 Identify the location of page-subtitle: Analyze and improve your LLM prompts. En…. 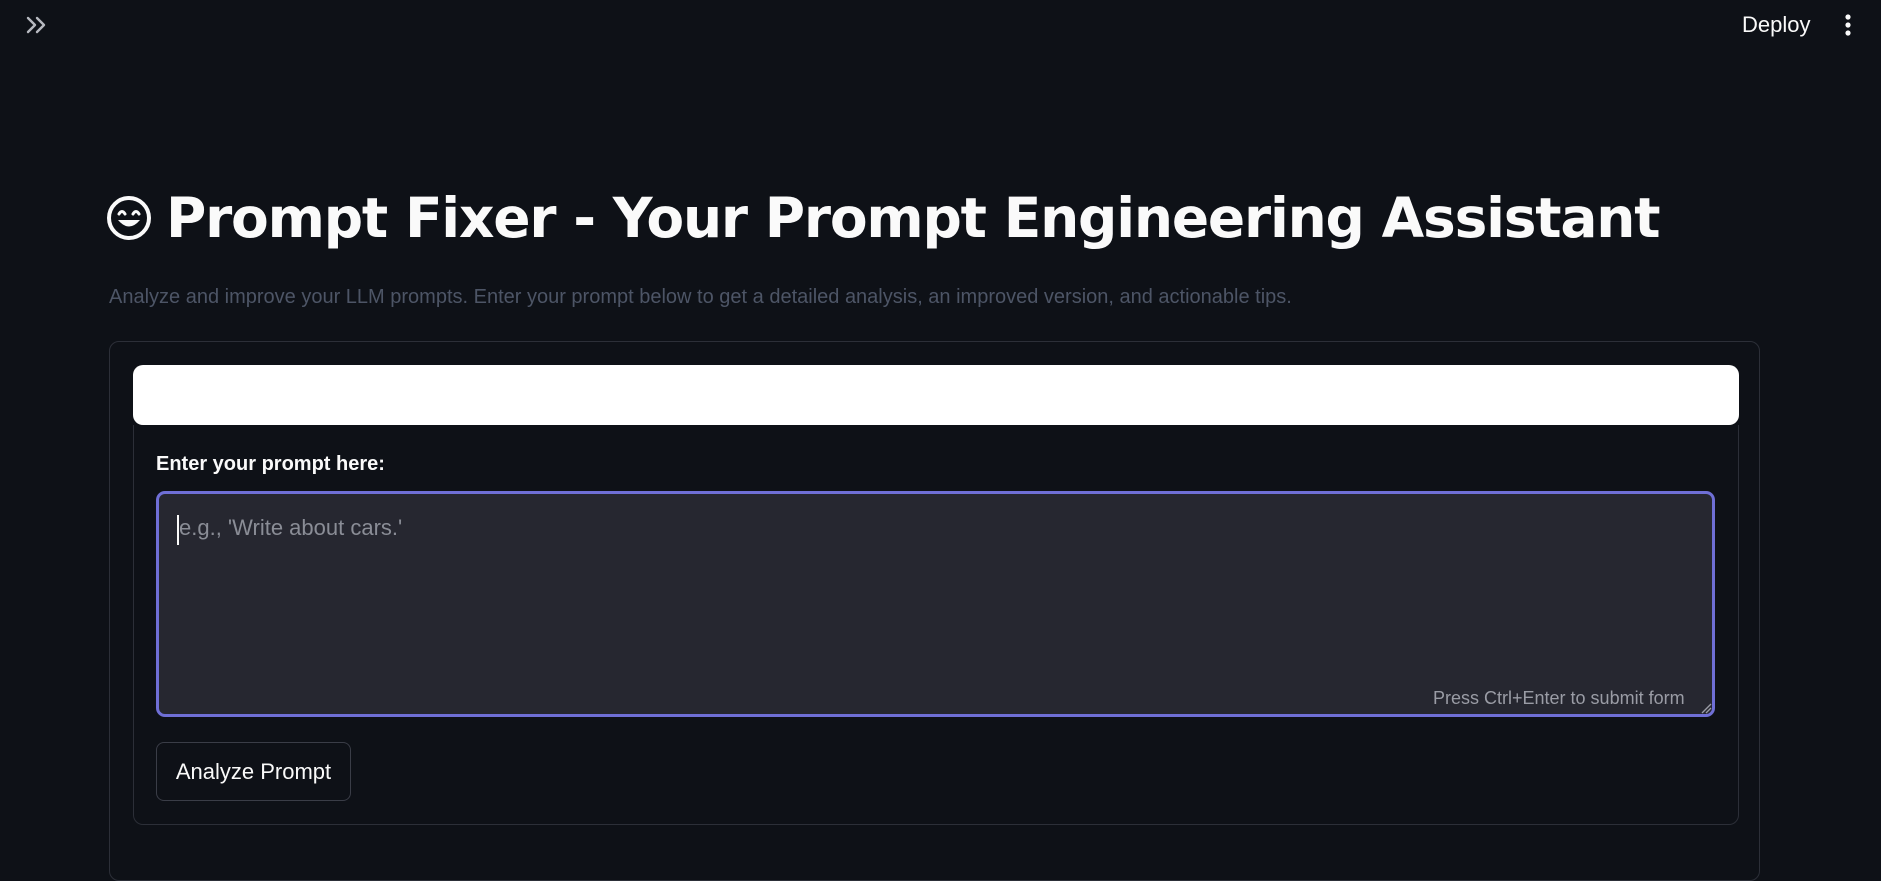
(700, 297).